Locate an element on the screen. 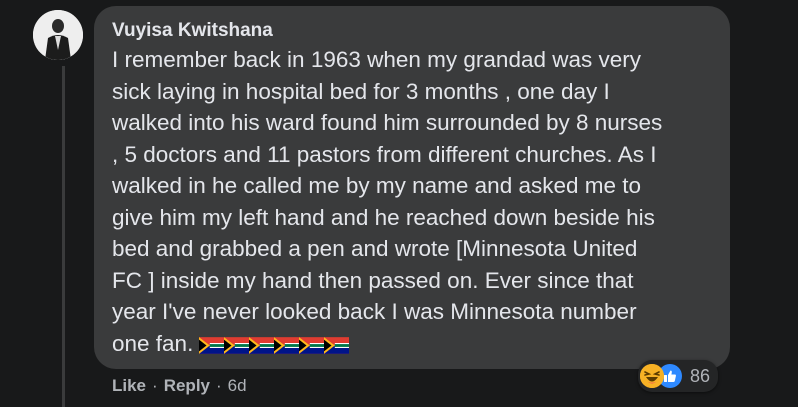 The width and height of the screenshot is (798, 407). thumbs-up-icon is located at coordinates (670, 376).